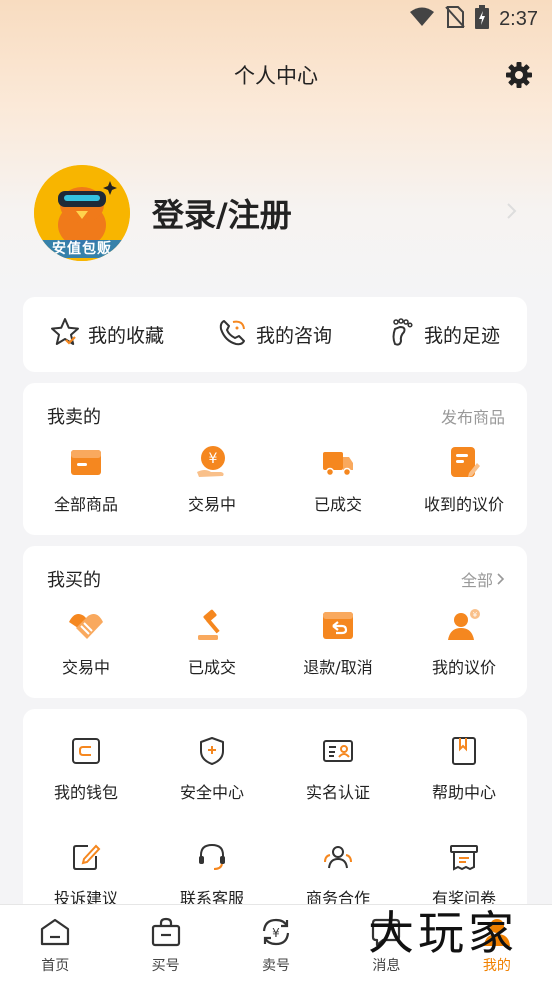  Describe the element at coordinates (233, 334) in the screenshot. I see `phone-chat-icon` at that location.